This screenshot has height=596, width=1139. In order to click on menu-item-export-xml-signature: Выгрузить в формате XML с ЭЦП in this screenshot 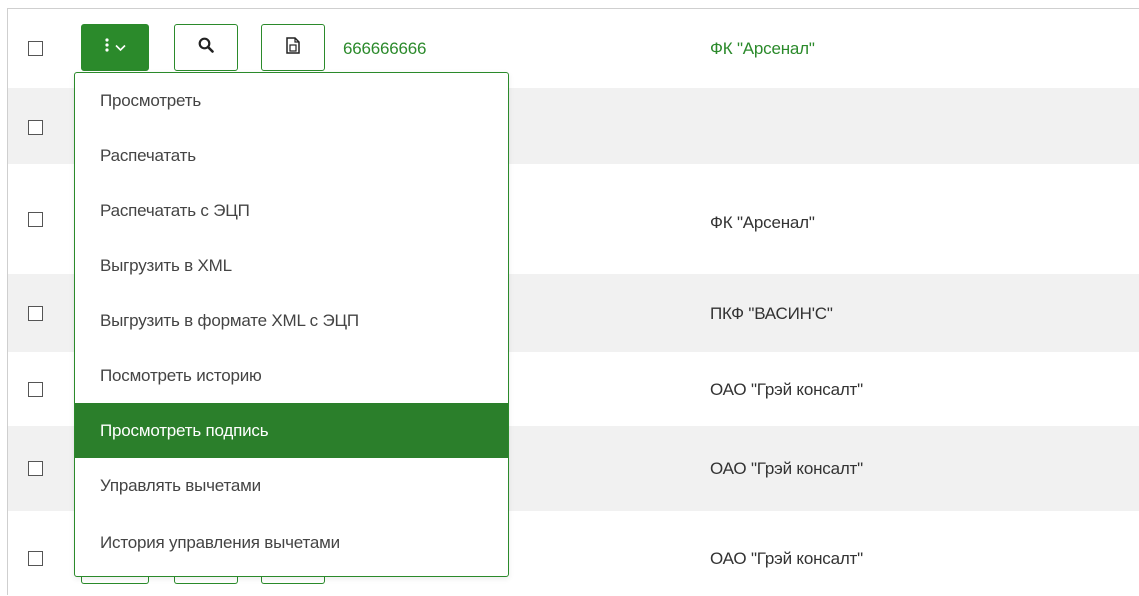, I will do `click(291, 320)`.